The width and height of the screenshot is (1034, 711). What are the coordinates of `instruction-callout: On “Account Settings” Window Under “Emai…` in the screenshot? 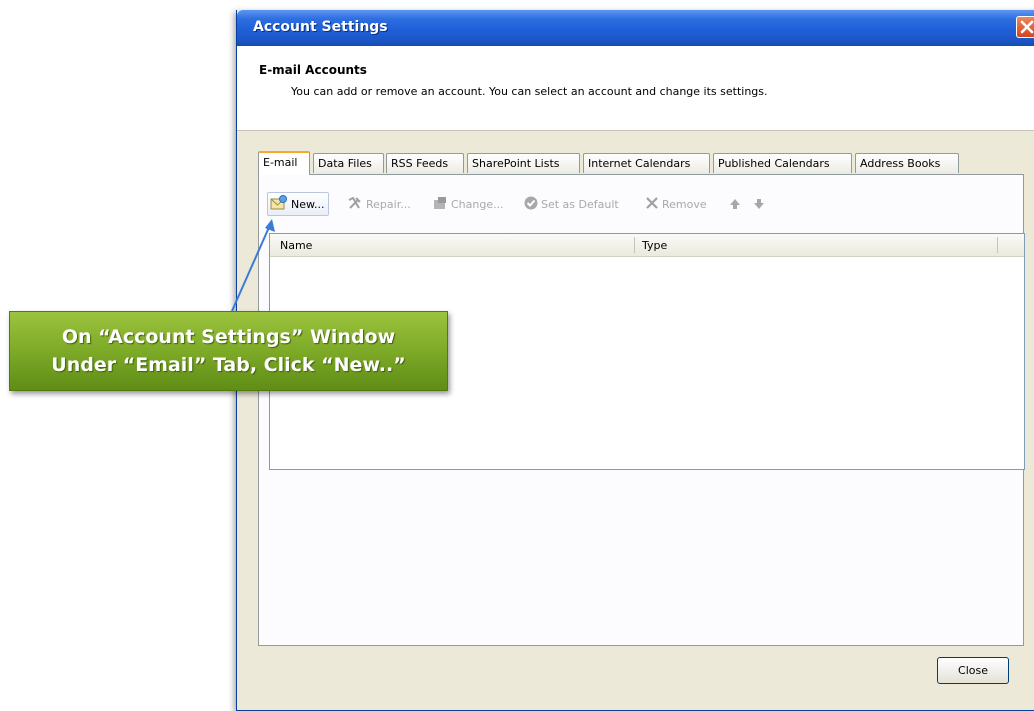 It's located at (228, 351).